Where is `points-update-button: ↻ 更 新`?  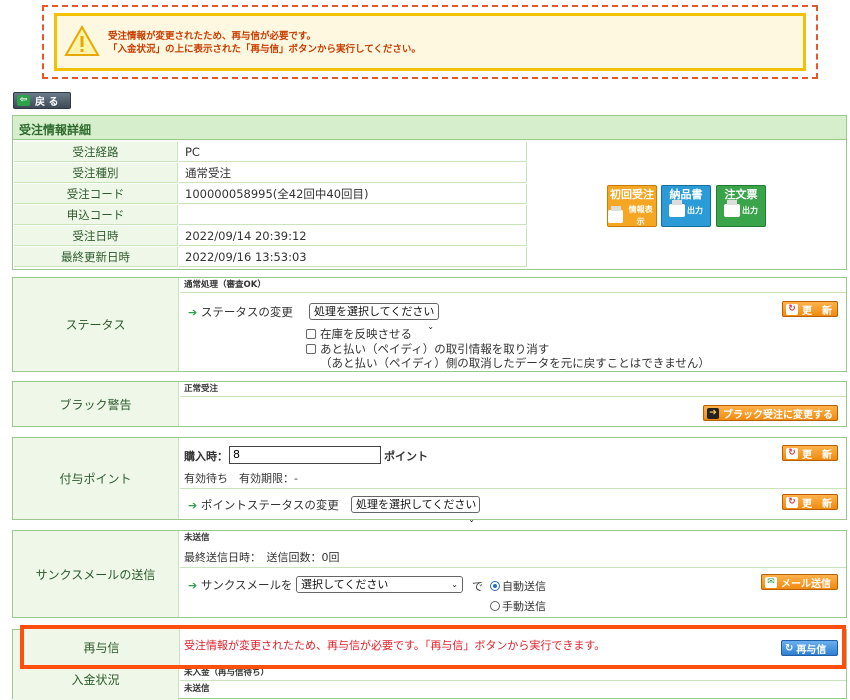 points-update-button: ↻ 更 新 is located at coordinates (810, 453).